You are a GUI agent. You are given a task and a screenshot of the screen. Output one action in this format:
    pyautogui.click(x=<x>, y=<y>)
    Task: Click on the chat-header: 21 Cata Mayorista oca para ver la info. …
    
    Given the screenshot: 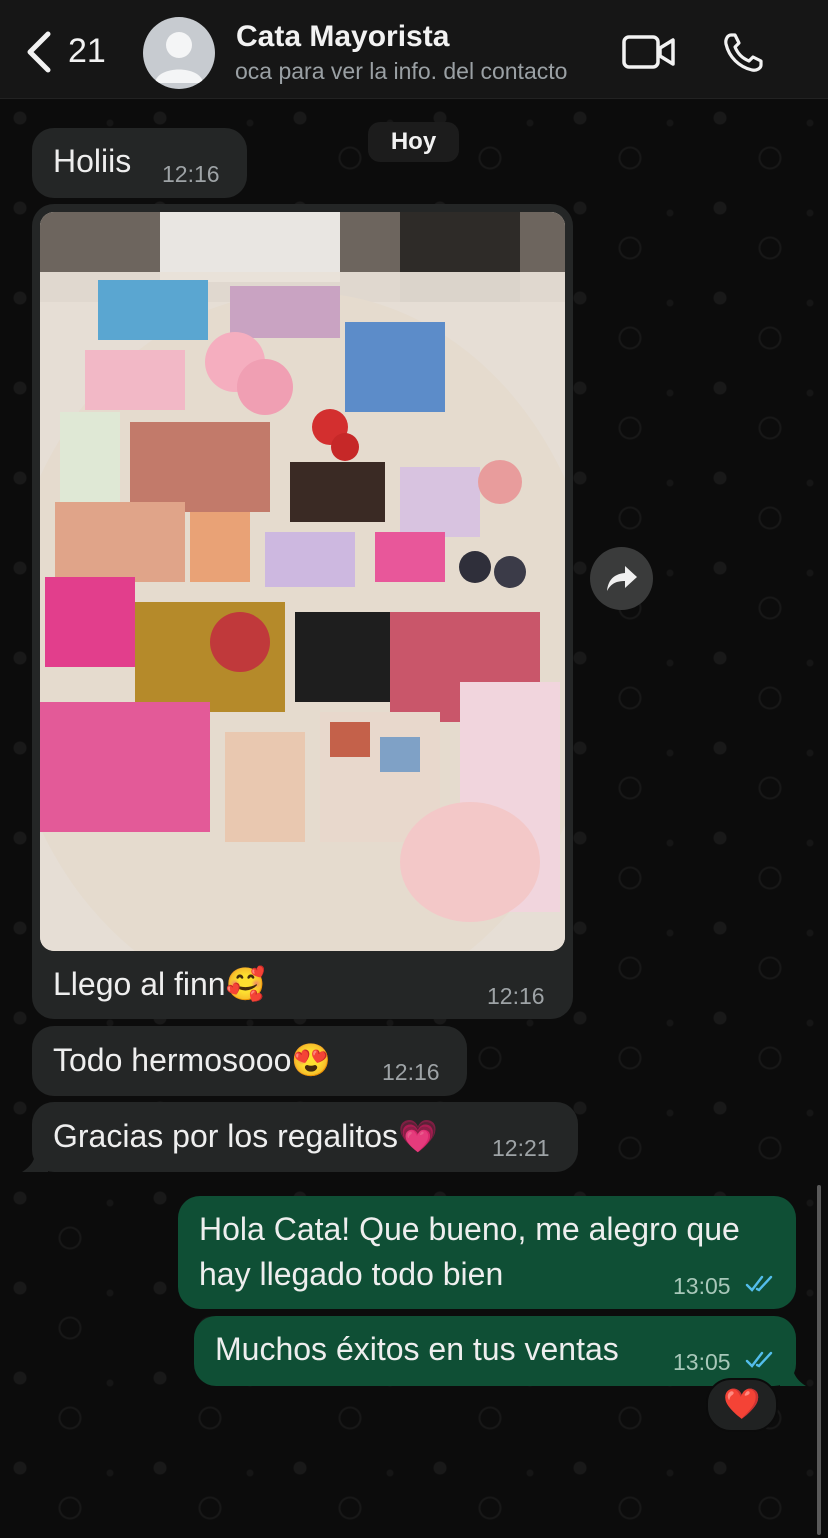 What is the action you would take?
    pyautogui.click(x=414, y=49)
    